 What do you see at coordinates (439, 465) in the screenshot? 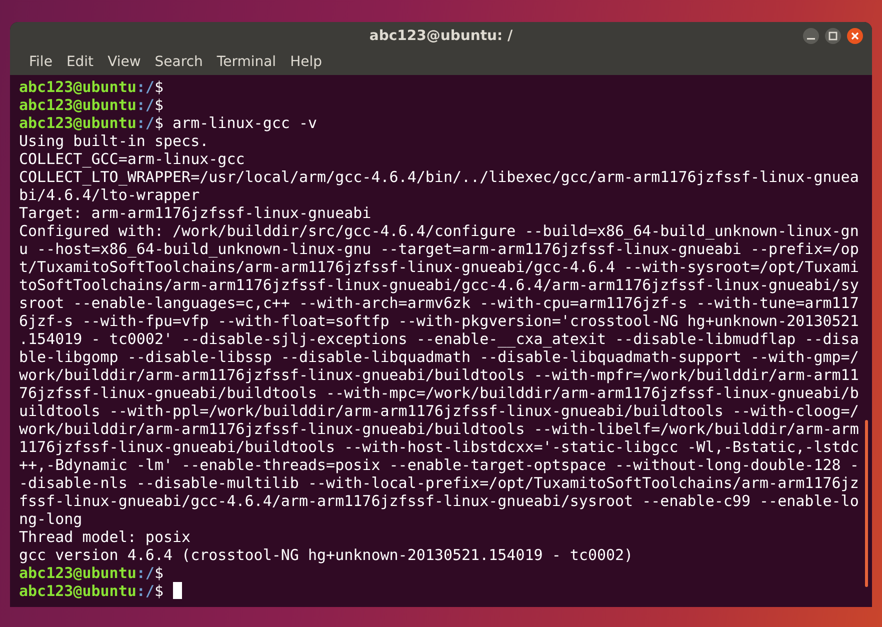
I see `output-line: ++,-Bdynamic -lm' --enable-threads=posix --enable-target-optspace --without-long-double-128 -` at bounding box center [439, 465].